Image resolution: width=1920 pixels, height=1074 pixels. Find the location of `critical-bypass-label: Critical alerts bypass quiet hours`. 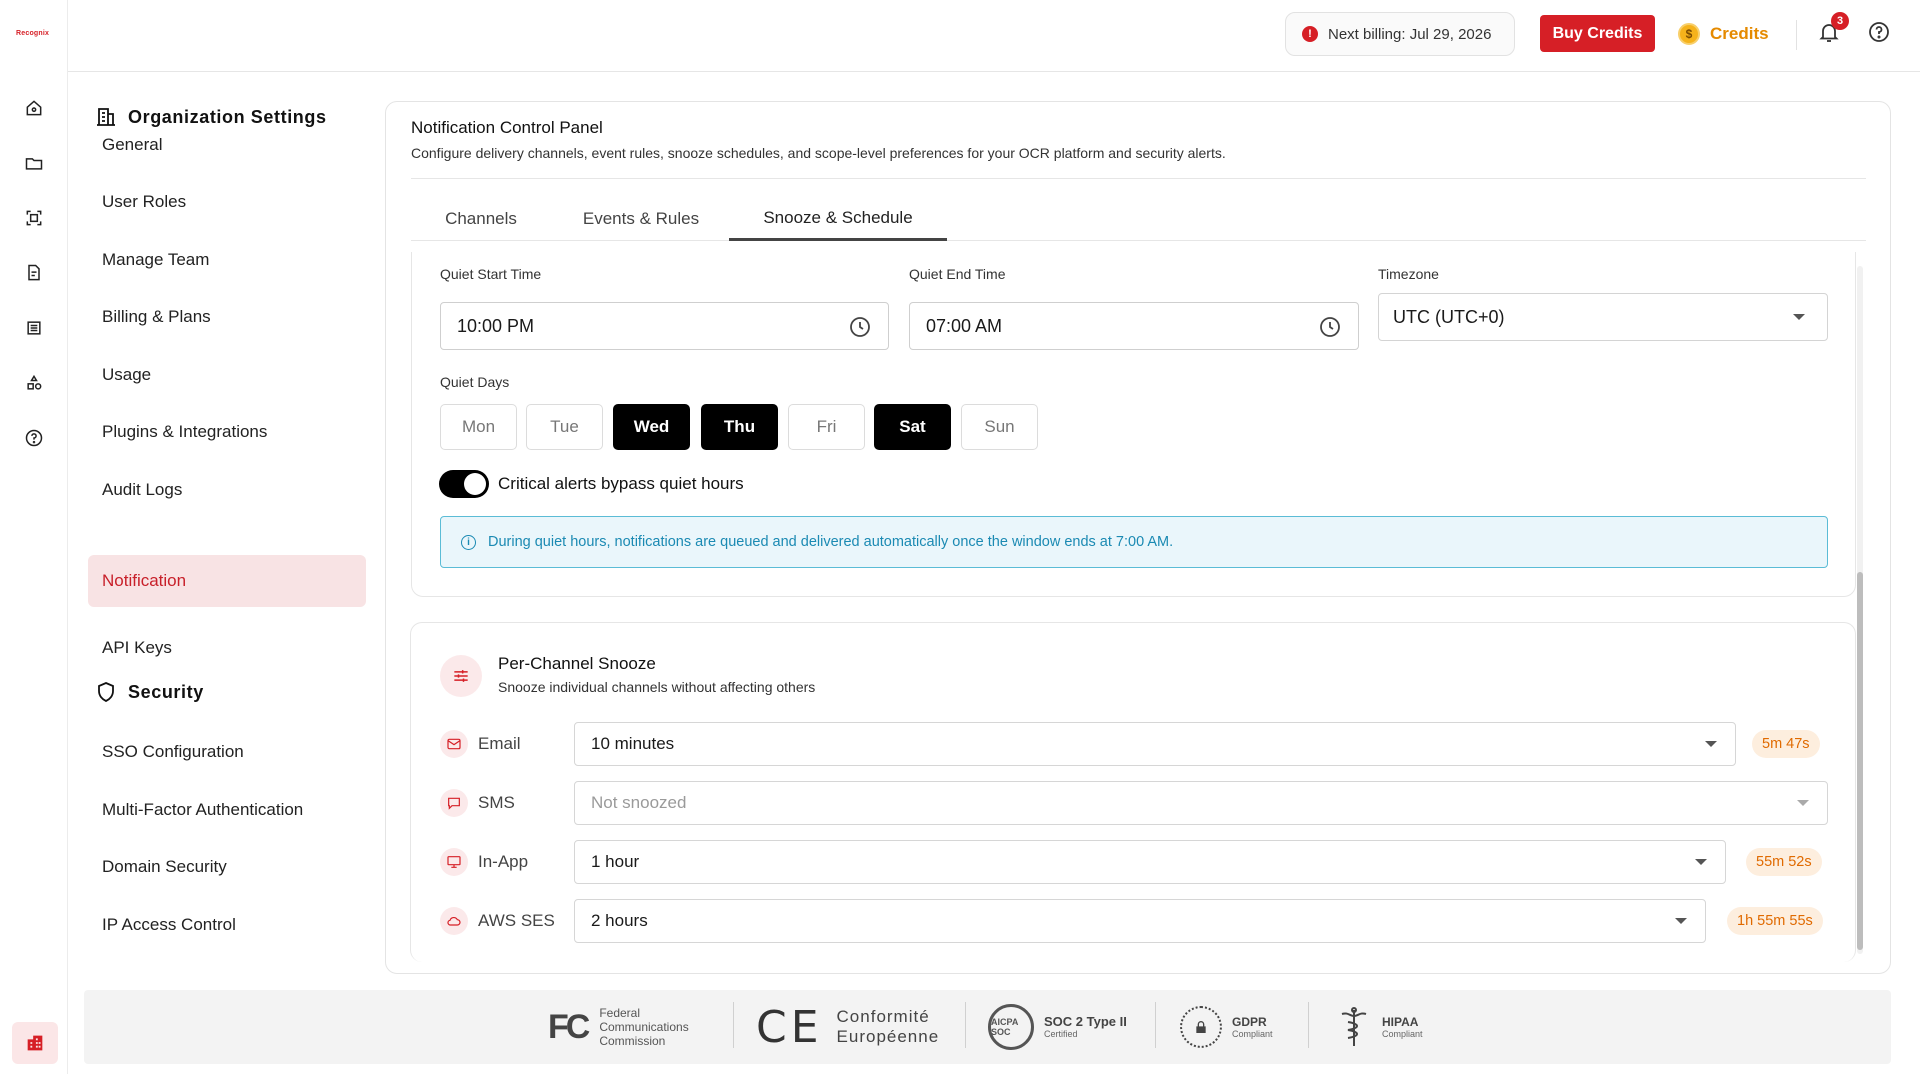

critical-bypass-label: Critical alerts bypass quiet hours is located at coordinates (621, 483).